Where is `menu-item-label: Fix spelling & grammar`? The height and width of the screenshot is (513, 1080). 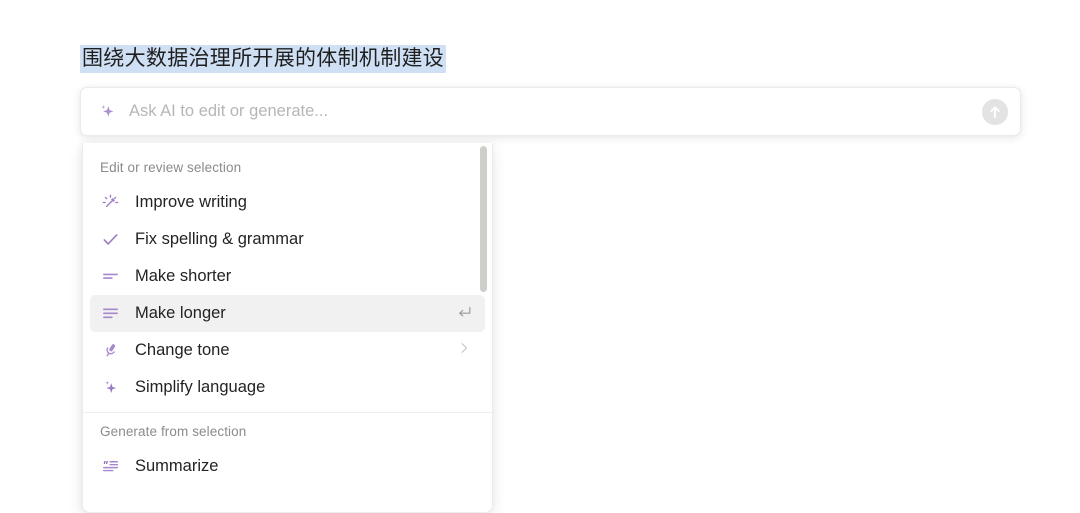 menu-item-label: Fix spelling & grammar is located at coordinates (219, 239).